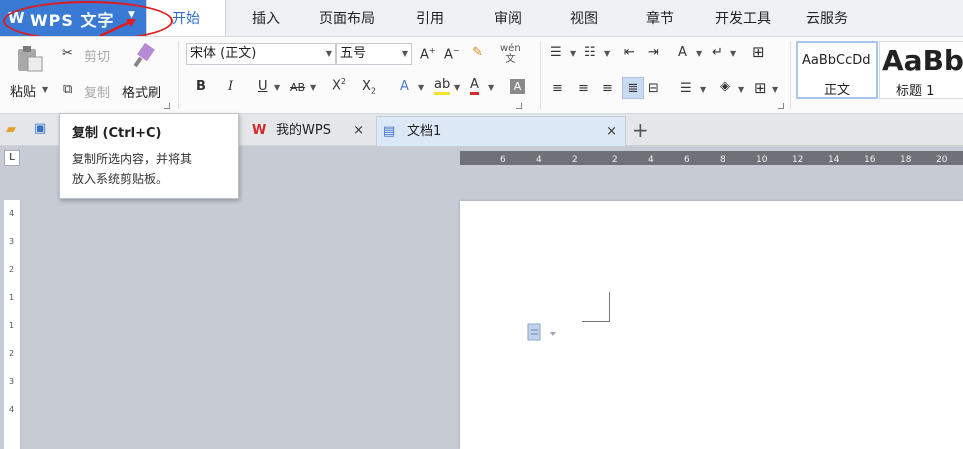  I want to click on tooltip-line-1: 复制所选内容，并将其, so click(132, 159).